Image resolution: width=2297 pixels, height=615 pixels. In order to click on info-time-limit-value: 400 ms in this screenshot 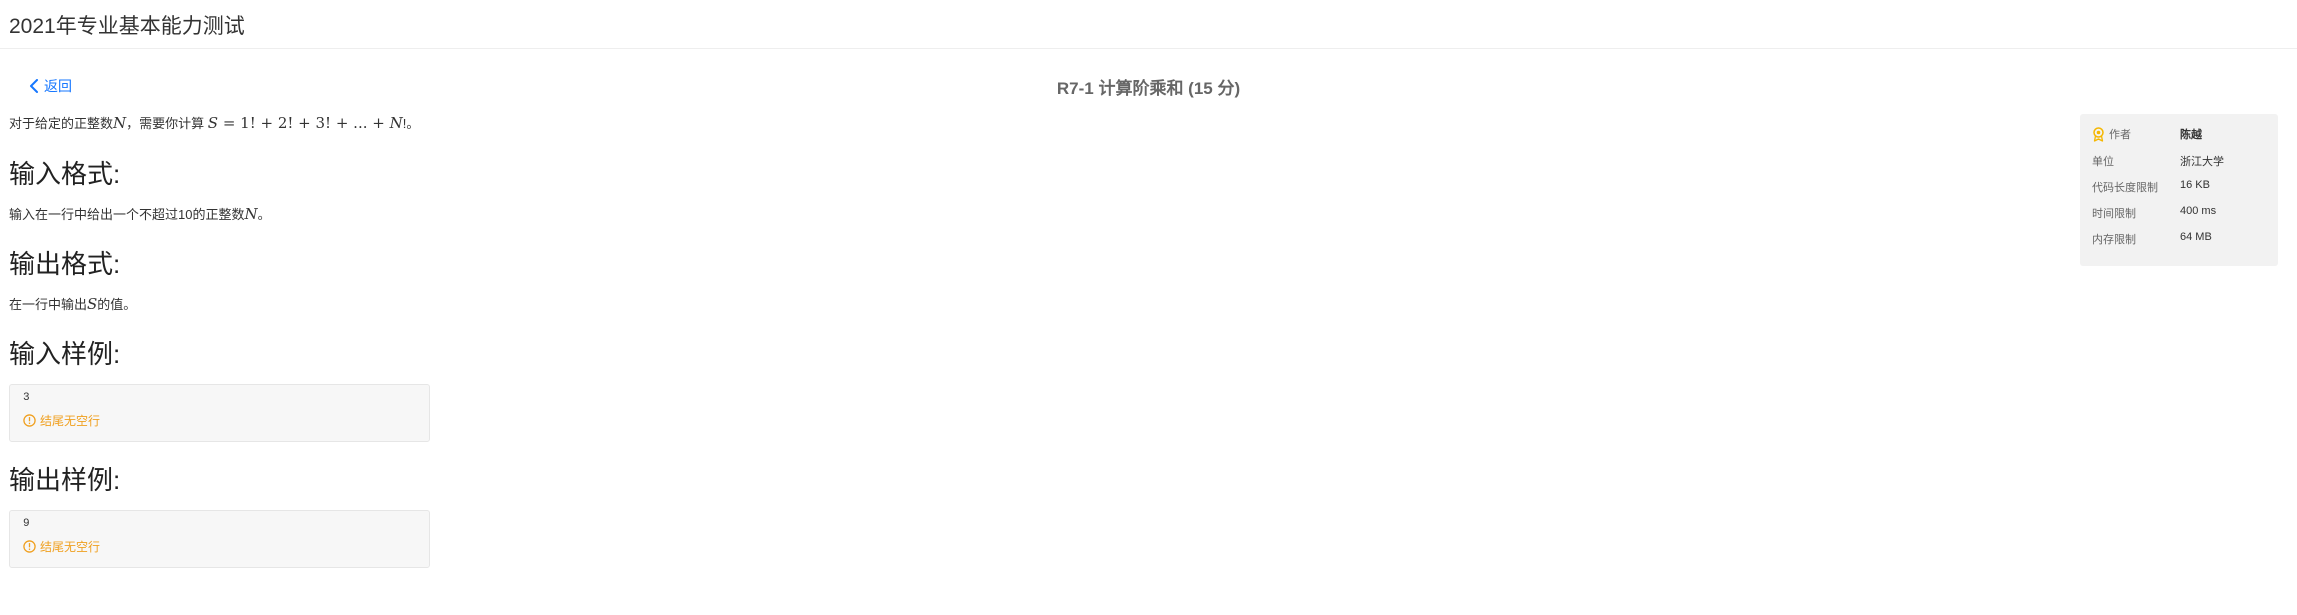, I will do `click(2198, 211)`.